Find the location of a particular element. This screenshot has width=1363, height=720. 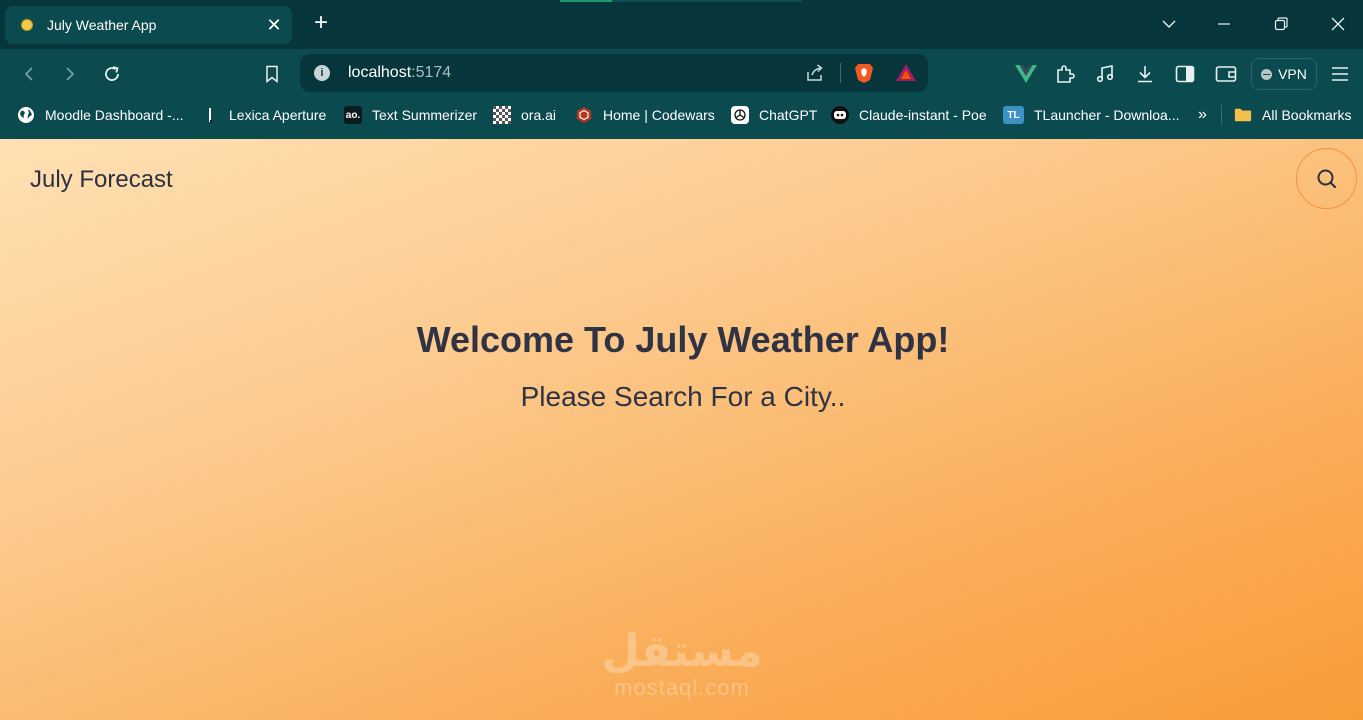

chevron-down-icon is located at coordinates (1169, 24).